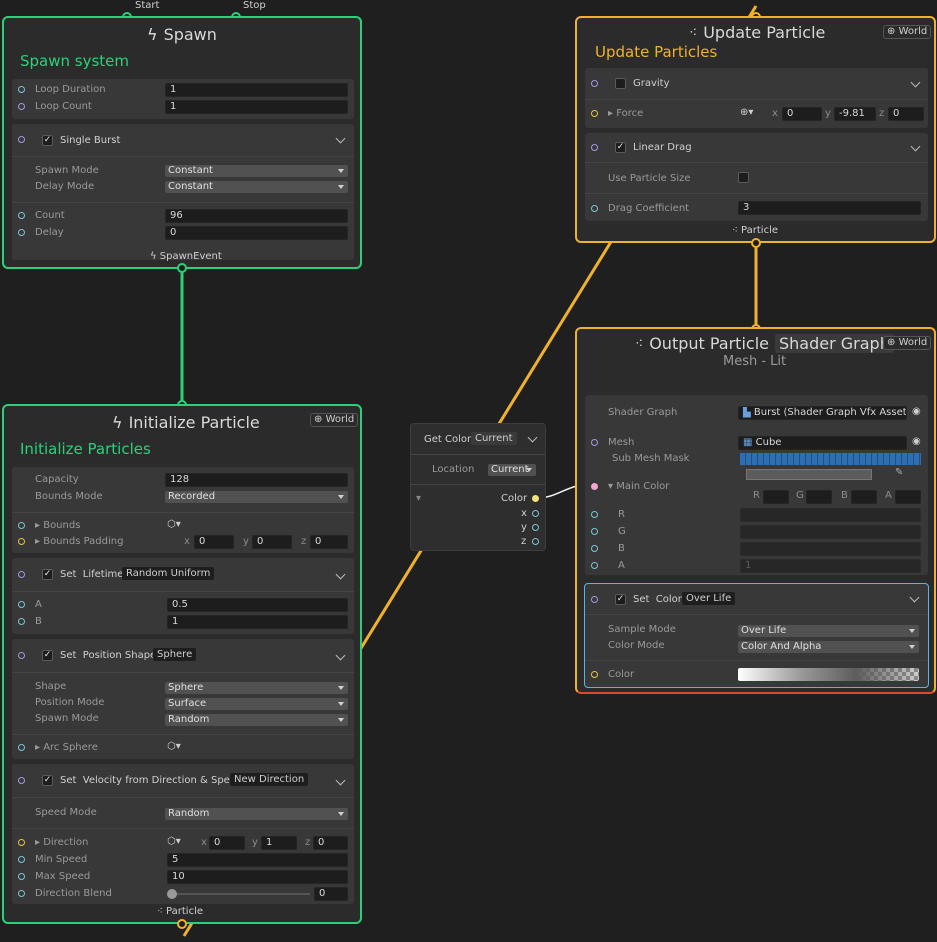  What do you see at coordinates (256, 497) in the screenshot?
I see `bounds-mode-dropdown: Recorded` at bounding box center [256, 497].